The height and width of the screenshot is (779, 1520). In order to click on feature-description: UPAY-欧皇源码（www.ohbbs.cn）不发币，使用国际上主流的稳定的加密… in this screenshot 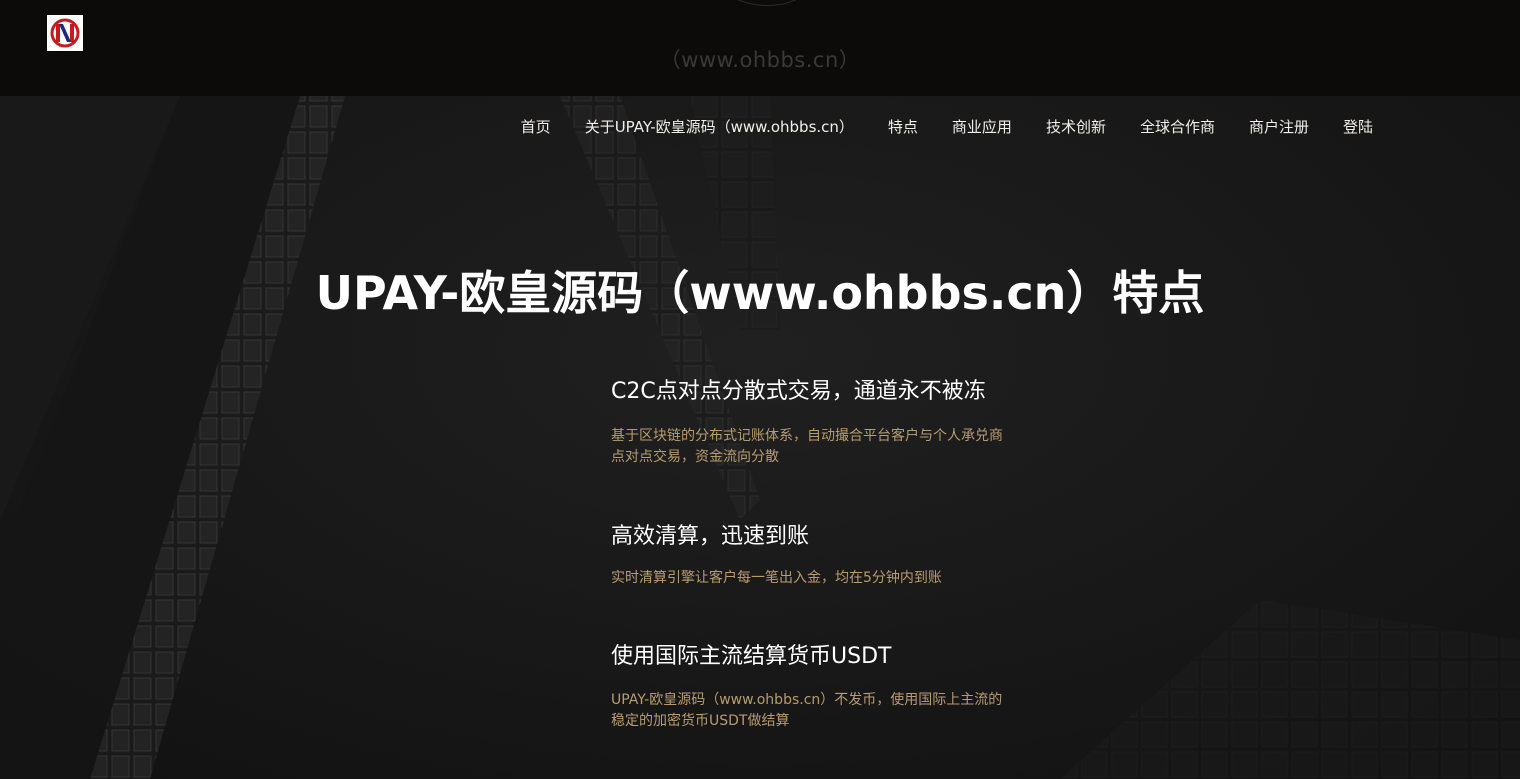, I will do `click(807, 710)`.